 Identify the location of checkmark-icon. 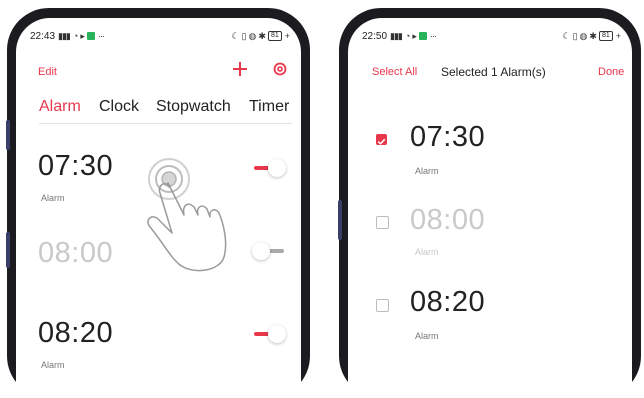
(381, 141).